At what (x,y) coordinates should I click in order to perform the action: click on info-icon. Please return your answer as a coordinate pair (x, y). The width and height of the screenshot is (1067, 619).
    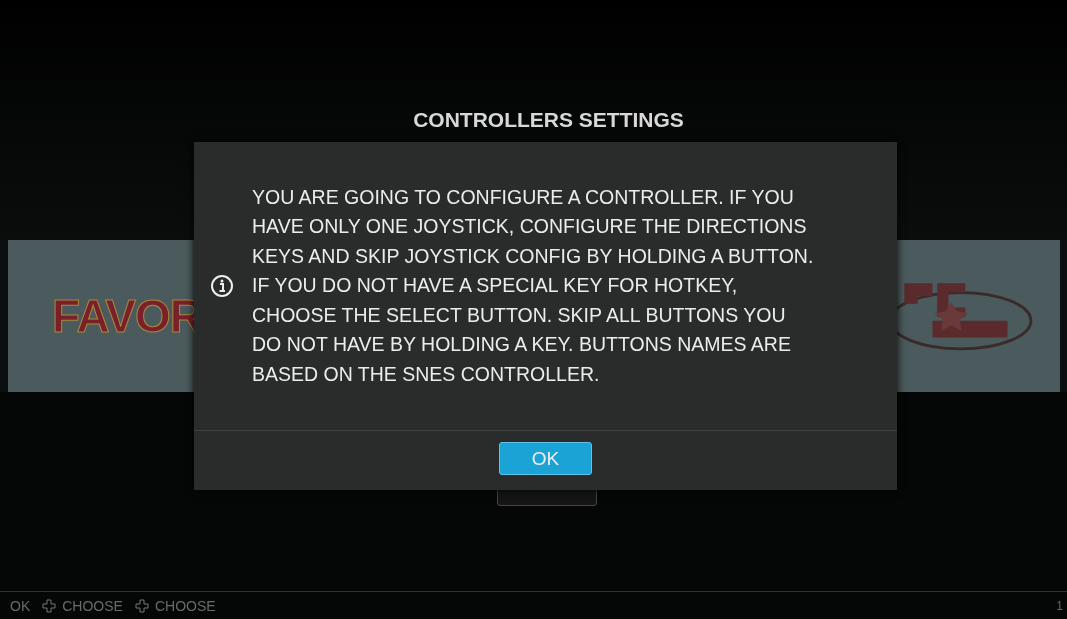
    Looking at the image, I should click on (222, 286).